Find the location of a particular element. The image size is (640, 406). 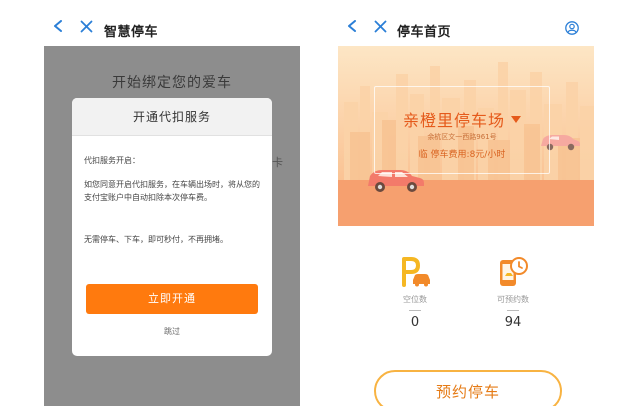

background-text-fragment: 卡 is located at coordinates (277, 162).